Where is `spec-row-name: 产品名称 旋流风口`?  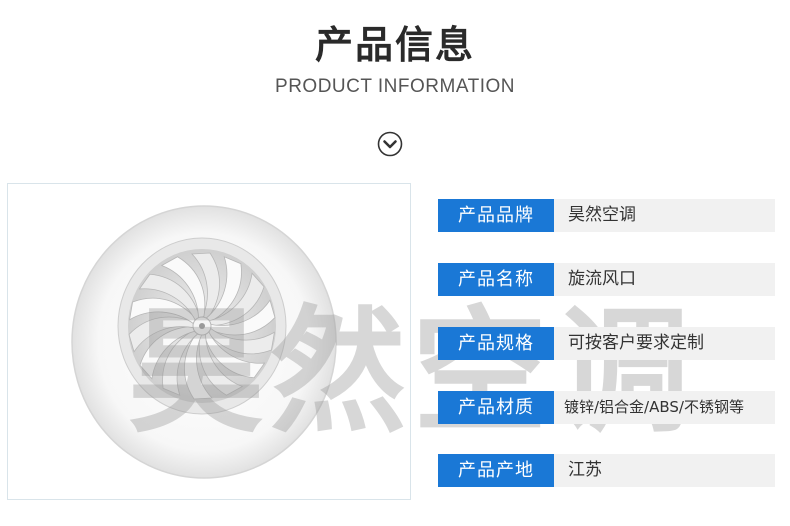 spec-row-name: 产品名称 旋流风口 is located at coordinates (606, 279).